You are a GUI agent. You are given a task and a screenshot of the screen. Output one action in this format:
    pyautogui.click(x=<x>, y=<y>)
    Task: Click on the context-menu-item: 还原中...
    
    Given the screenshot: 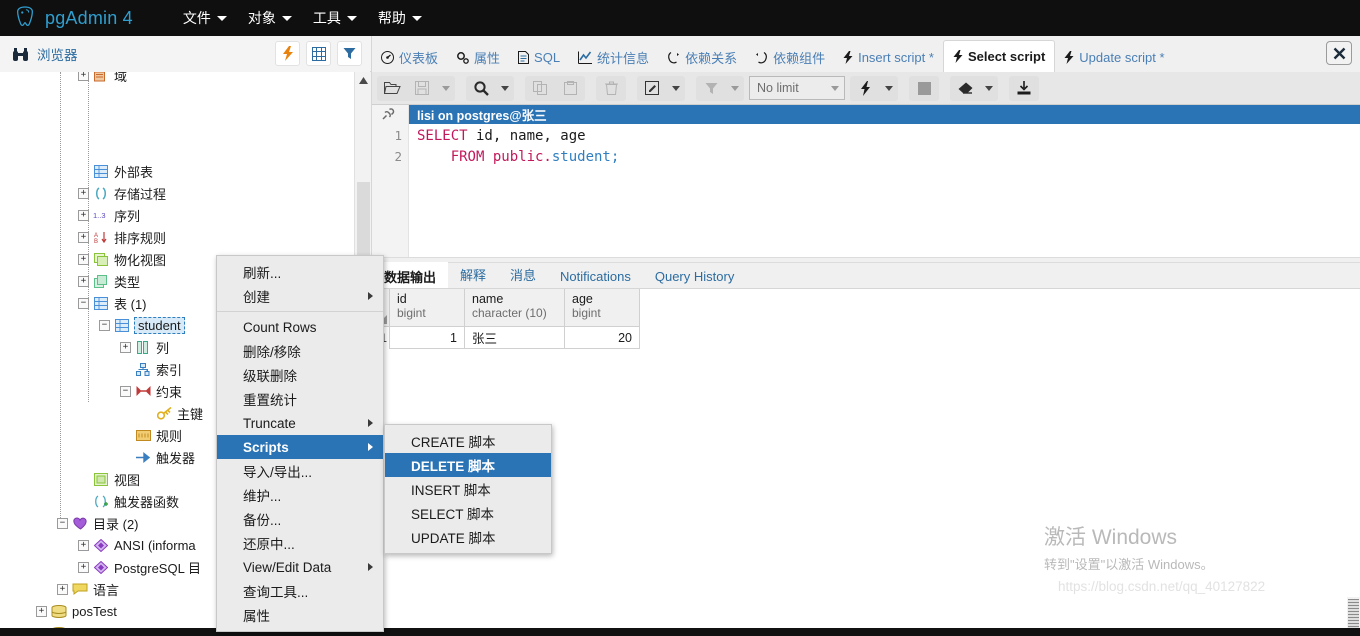 What is the action you would take?
    pyautogui.click(x=300, y=543)
    